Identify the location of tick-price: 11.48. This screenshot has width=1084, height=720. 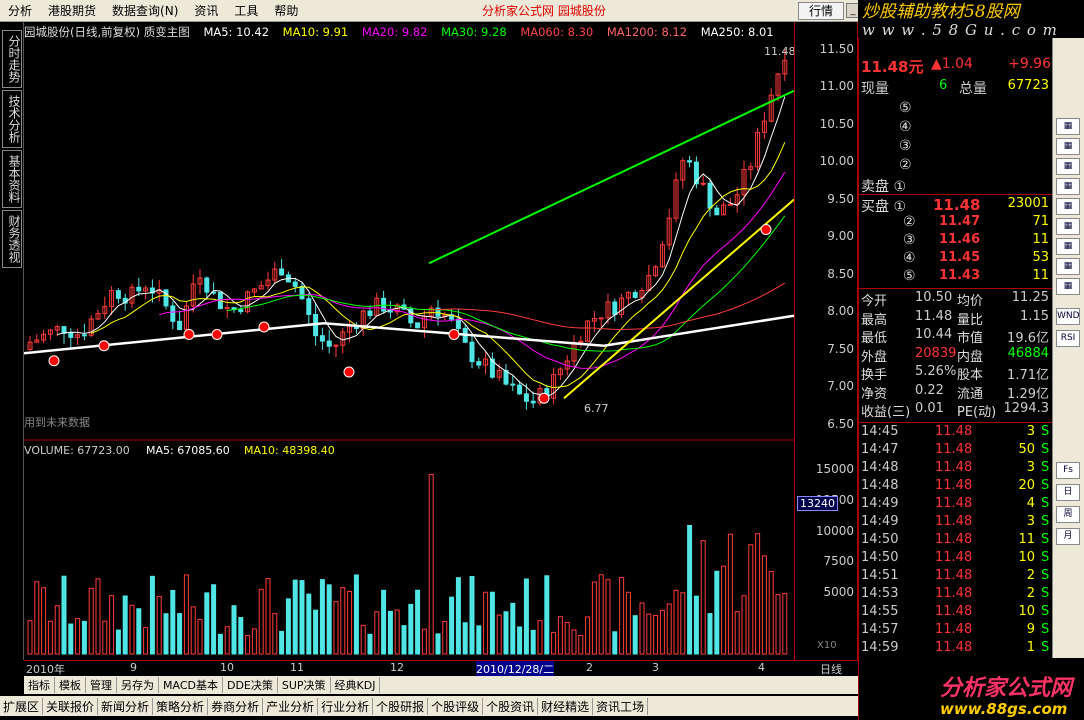
(954, 593).